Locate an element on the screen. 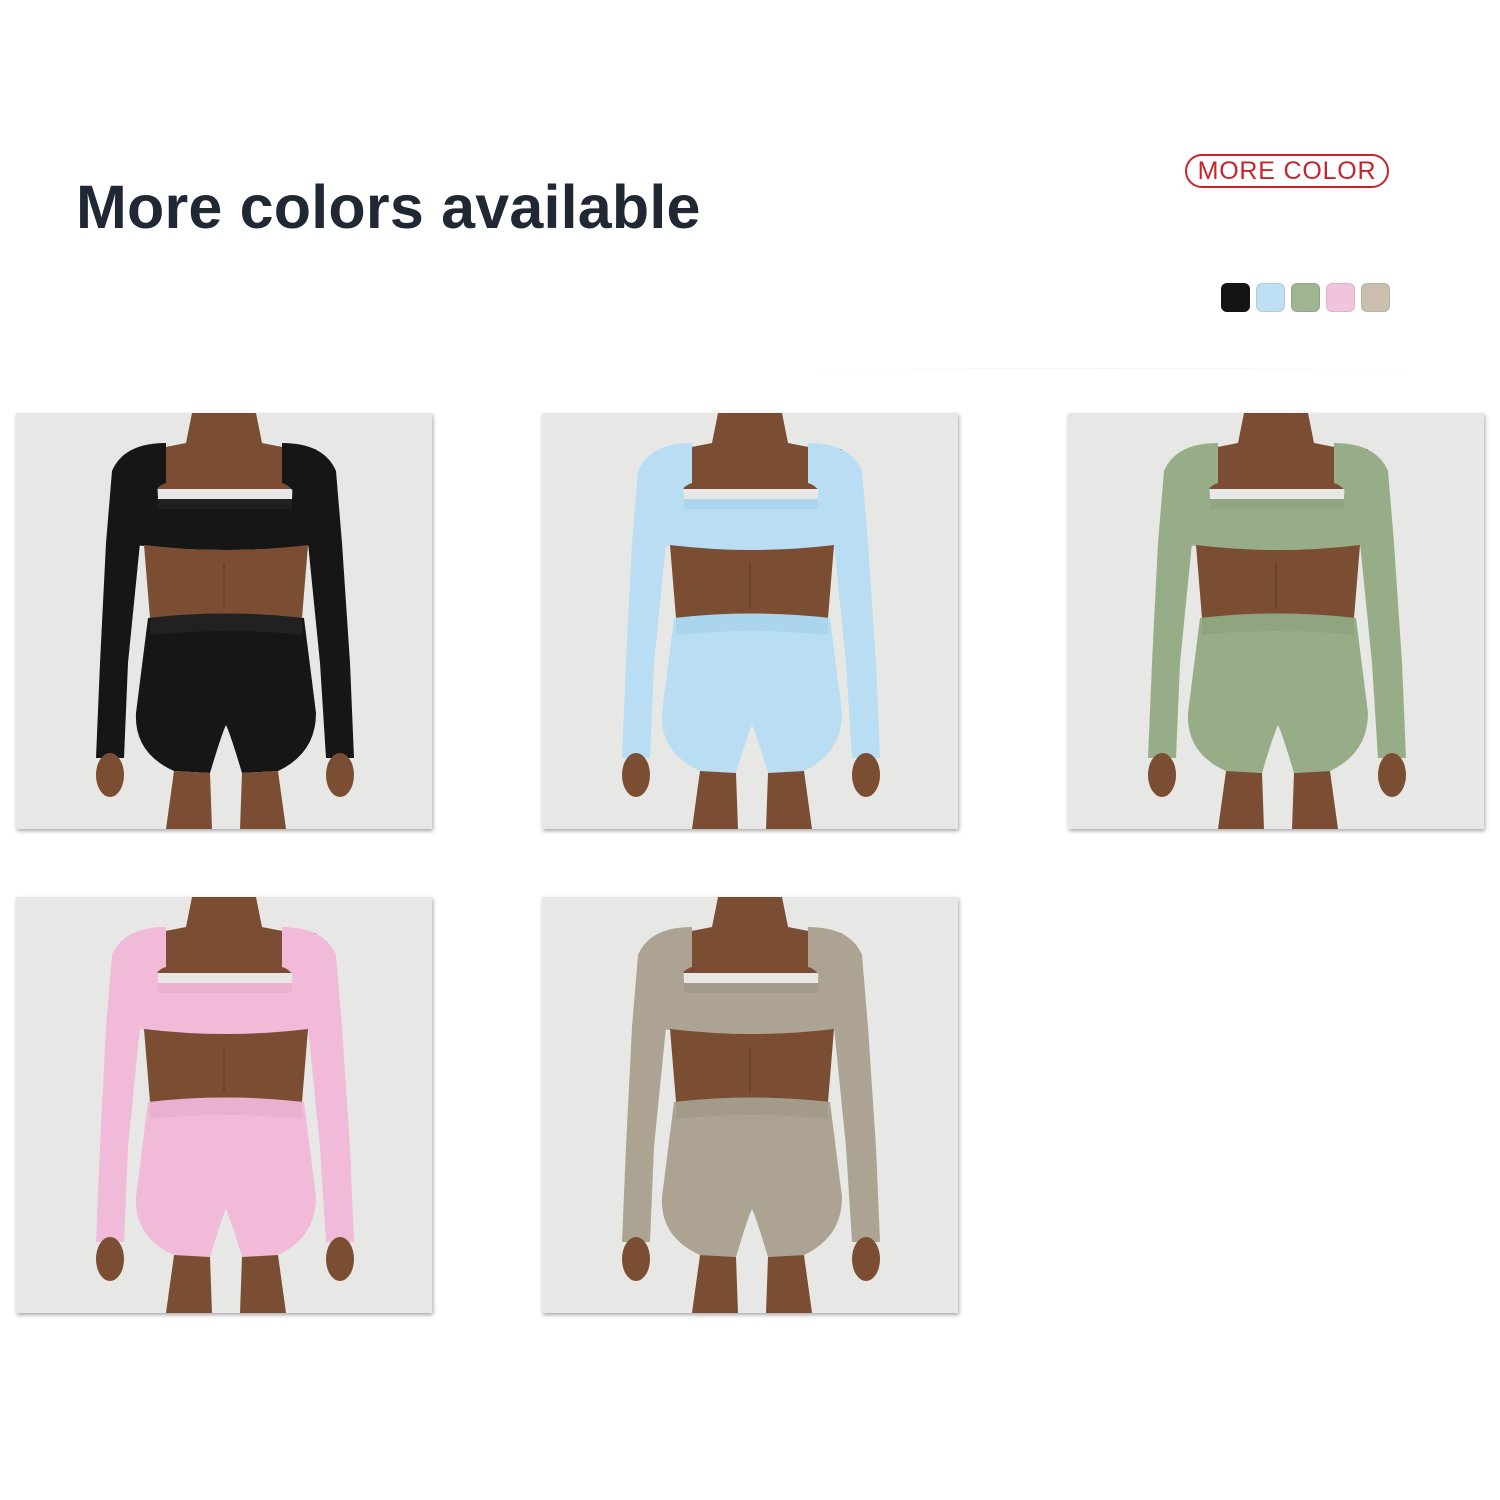 The height and width of the screenshot is (1500, 1500). product-image-khaki is located at coordinates (750, 1105).